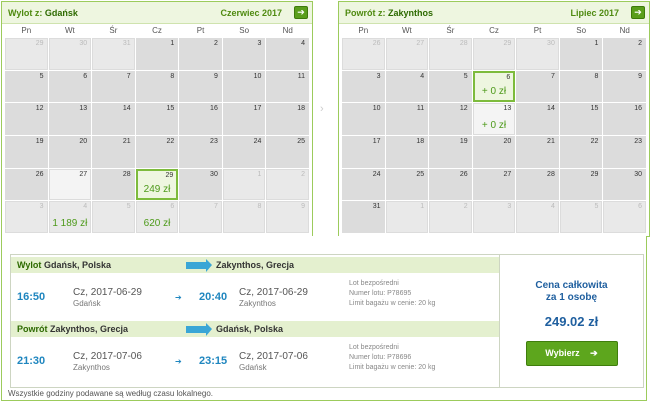 The width and height of the screenshot is (650, 408). I want to click on weekday-header: Nd, so click(624, 30).